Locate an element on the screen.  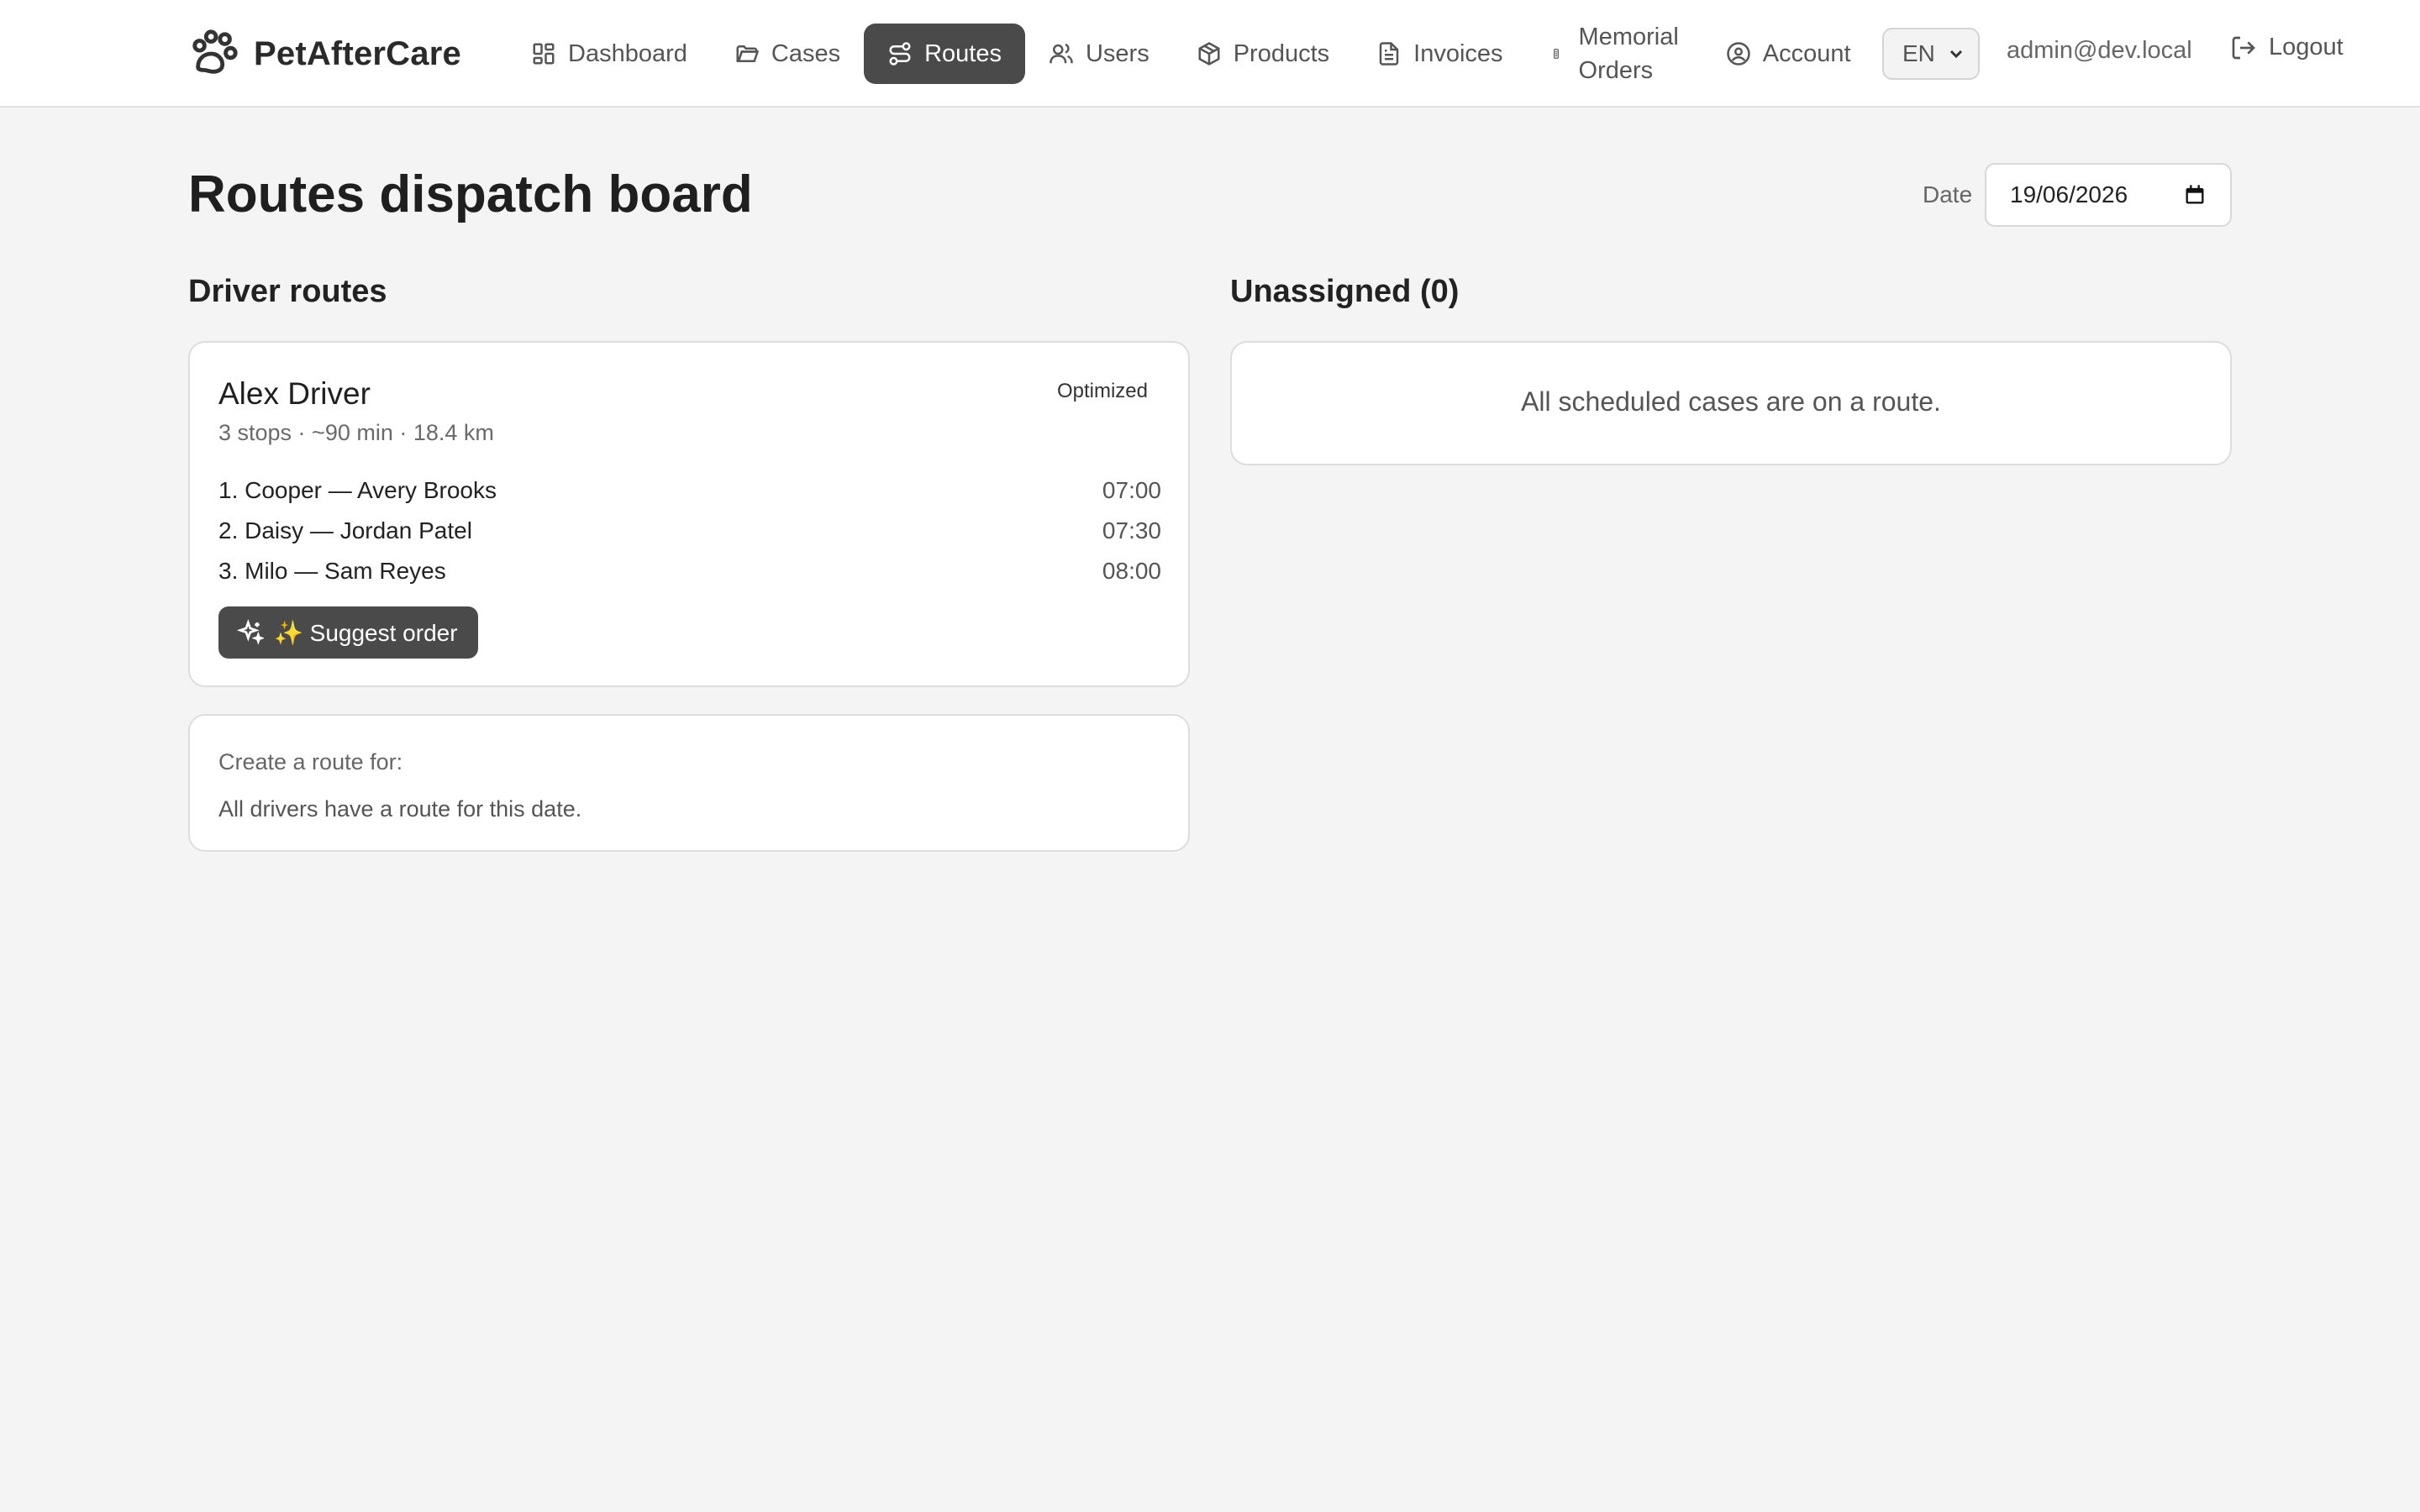
nav-cases: Cases is located at coordinates (787, 54).